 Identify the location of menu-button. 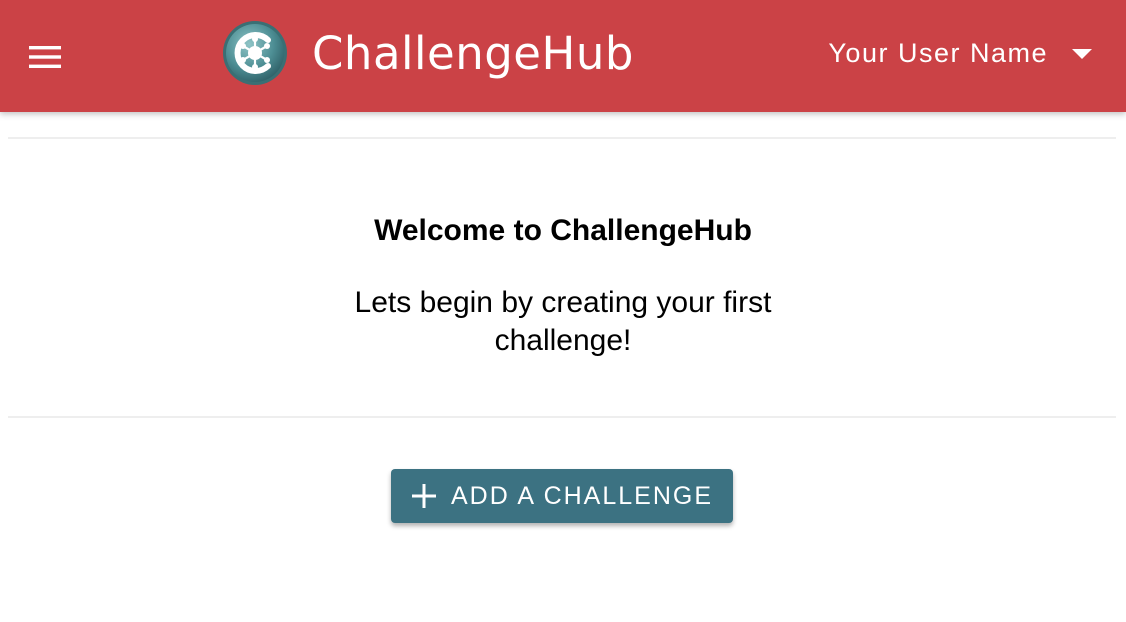
(45, 57).